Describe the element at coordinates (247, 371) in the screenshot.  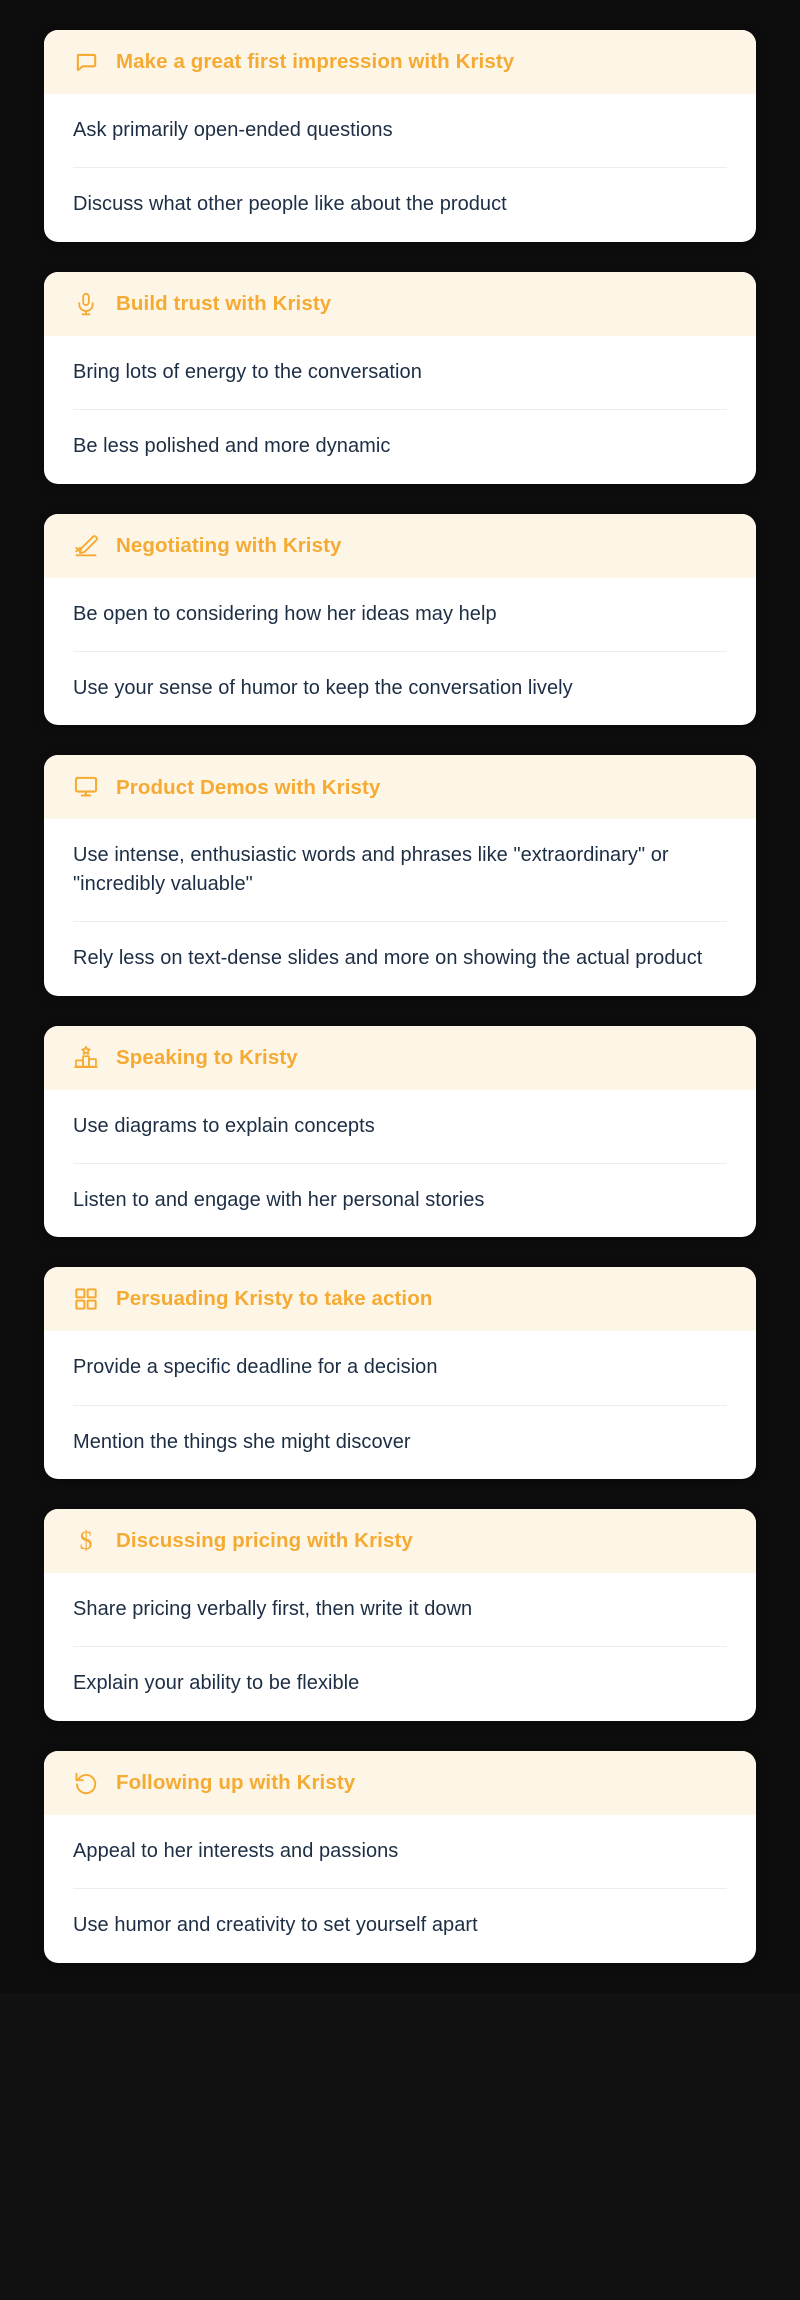
I see `advice-item: Bring lots of energy to the conversation` at that location.